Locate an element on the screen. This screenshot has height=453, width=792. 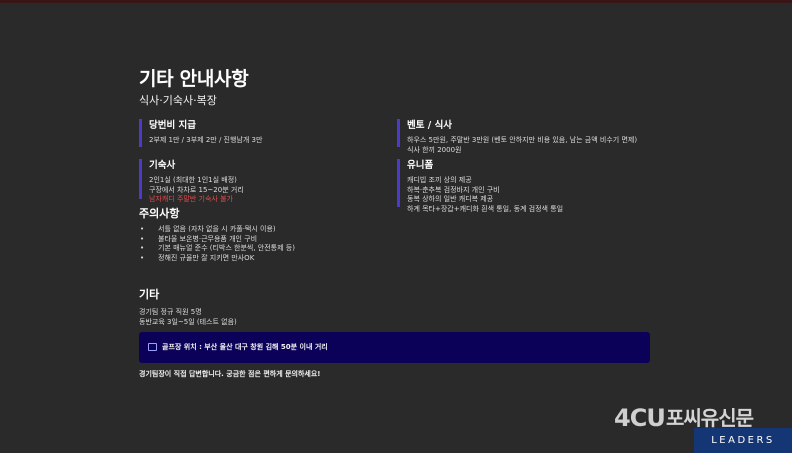
card-allowance-title: 당번비 지급 is located at coordinates (173, 125).